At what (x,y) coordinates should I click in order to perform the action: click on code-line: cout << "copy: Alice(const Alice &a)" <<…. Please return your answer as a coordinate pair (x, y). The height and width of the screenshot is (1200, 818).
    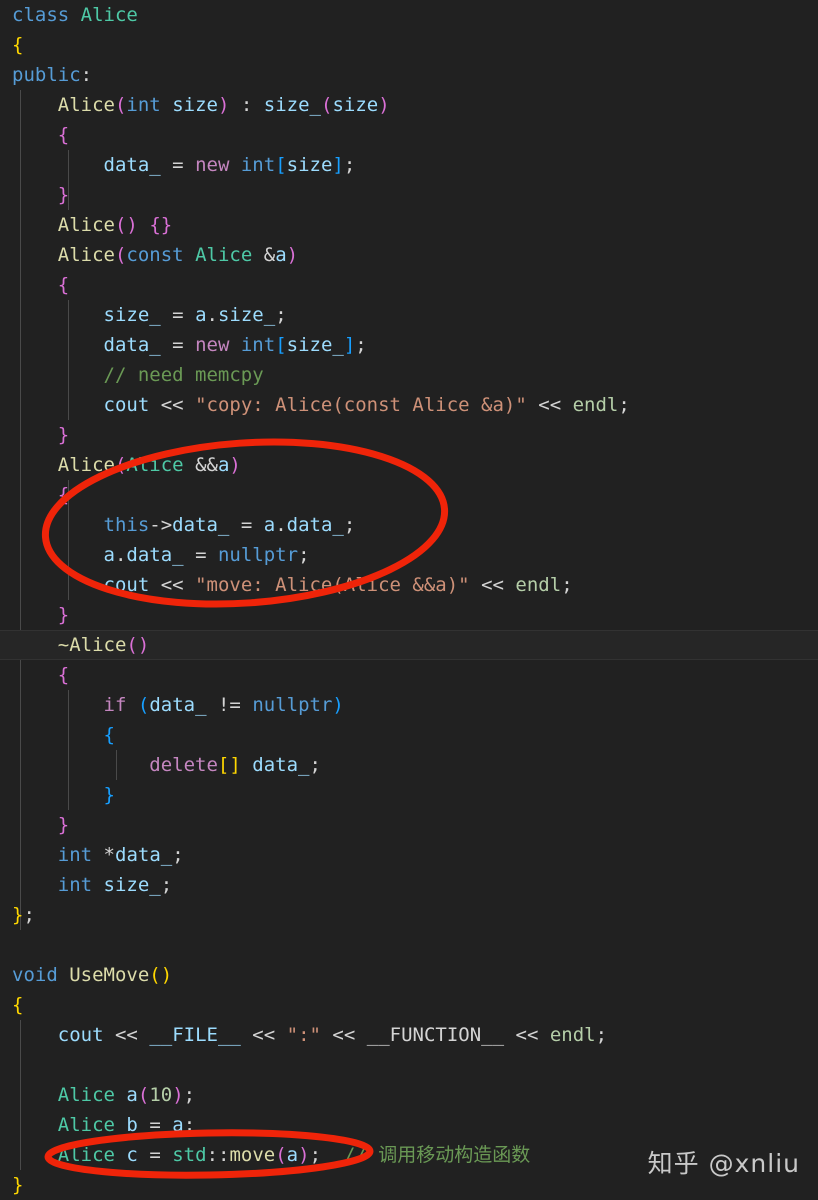
    Looking at the image, I should click on (409, 405).